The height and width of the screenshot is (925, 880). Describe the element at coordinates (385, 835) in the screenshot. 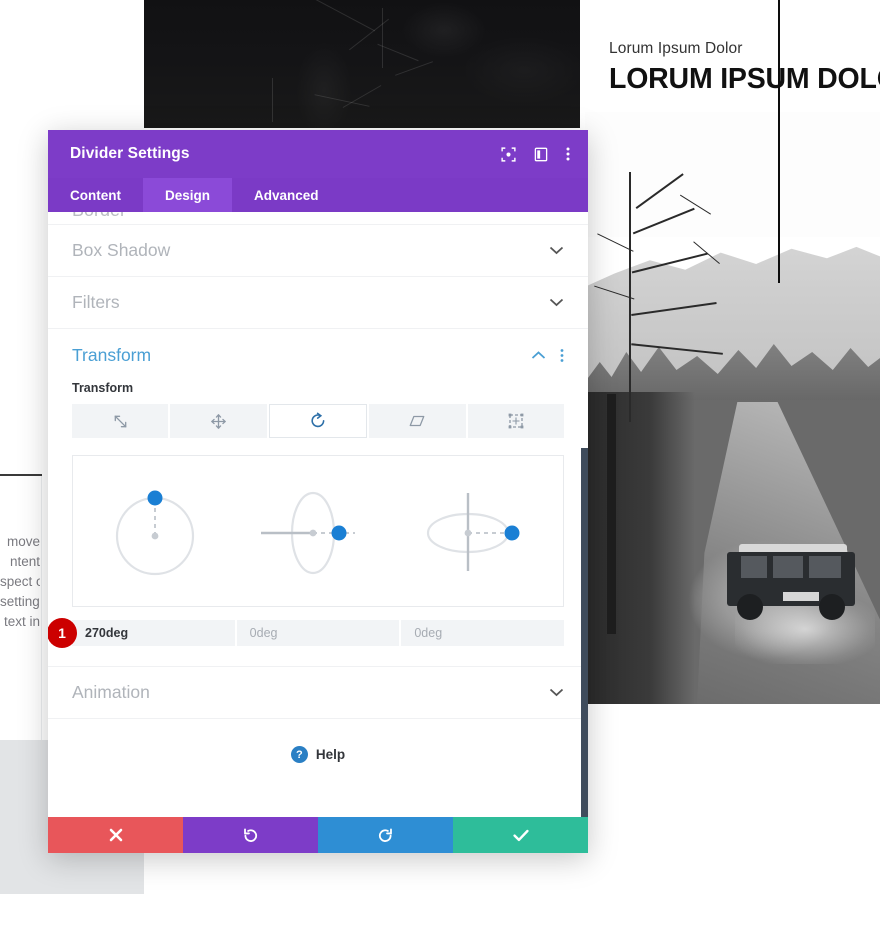

I see `redo-button` at that location.